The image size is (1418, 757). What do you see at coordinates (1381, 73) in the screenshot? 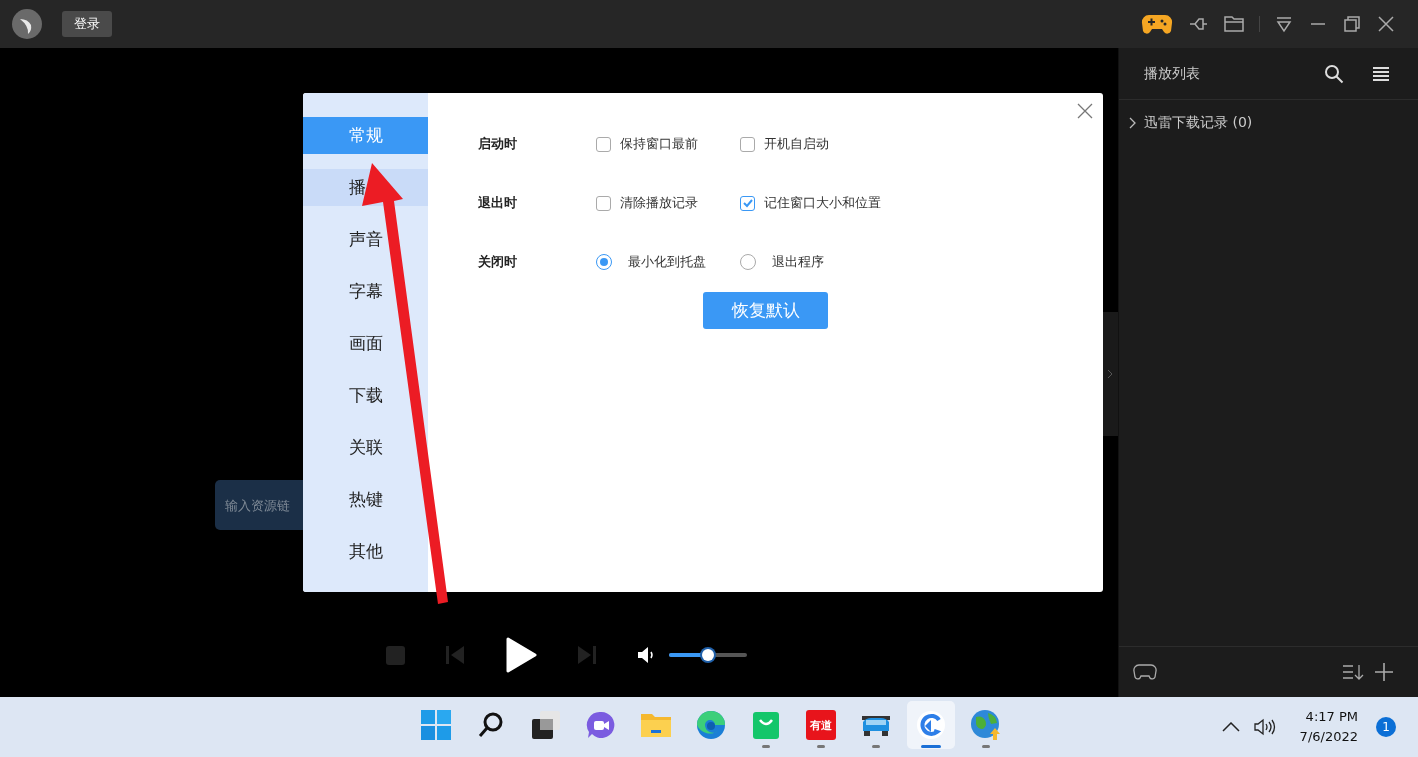
I see `menu-icon` at bounding box center [1381, 73].